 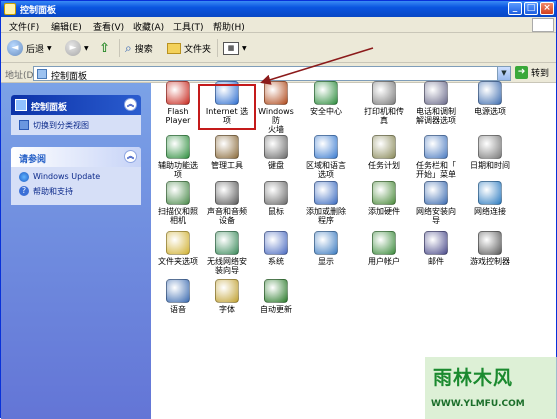 What do you see at coordinates (235, 48) in the screenshot?
I see `views-button: ▦ ▼` at bounding box center [235, 48].